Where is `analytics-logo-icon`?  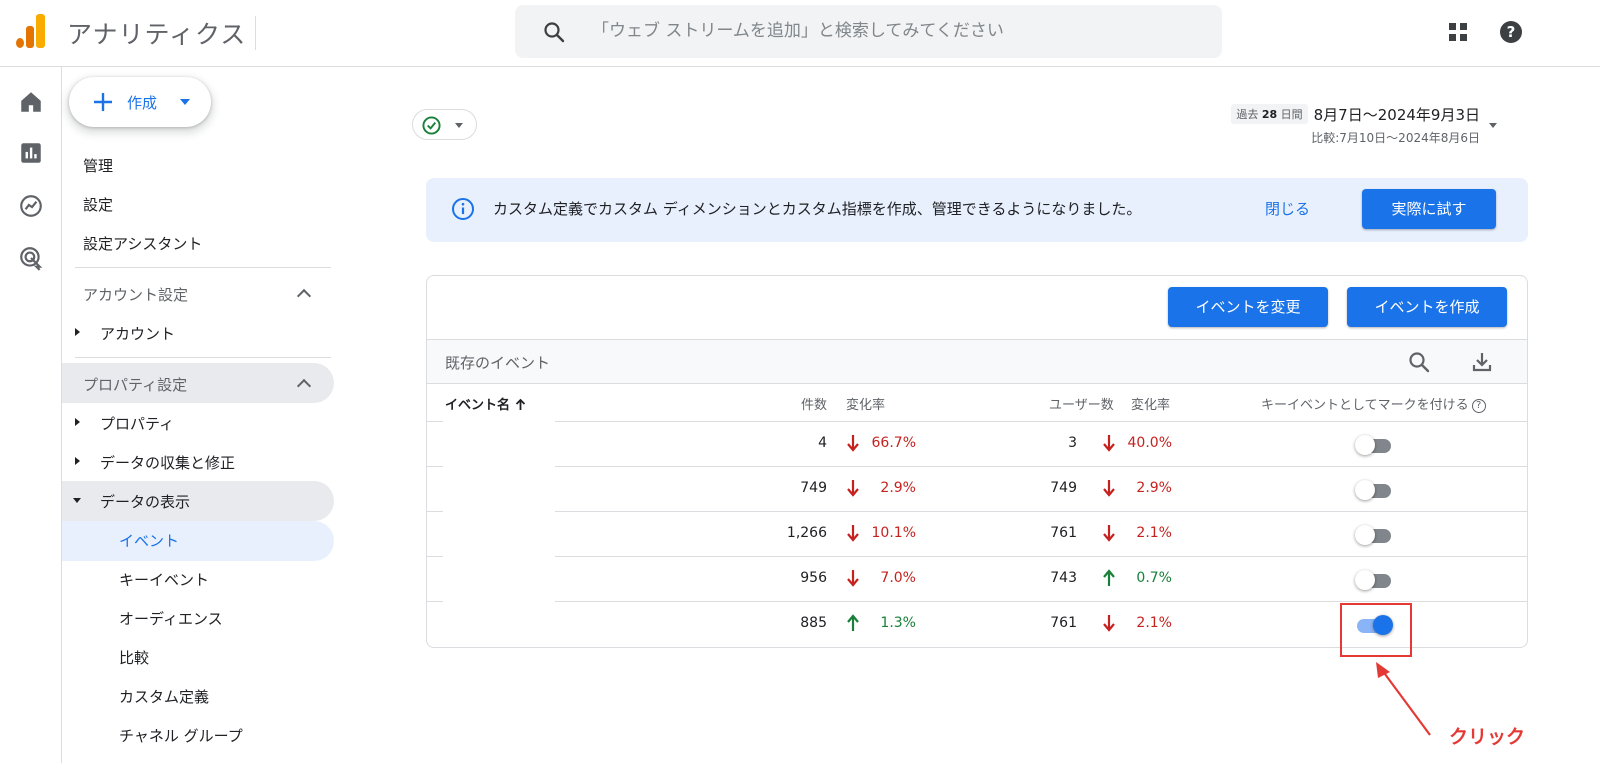 analytics-logo-icon is located at coordinates (31, 31).